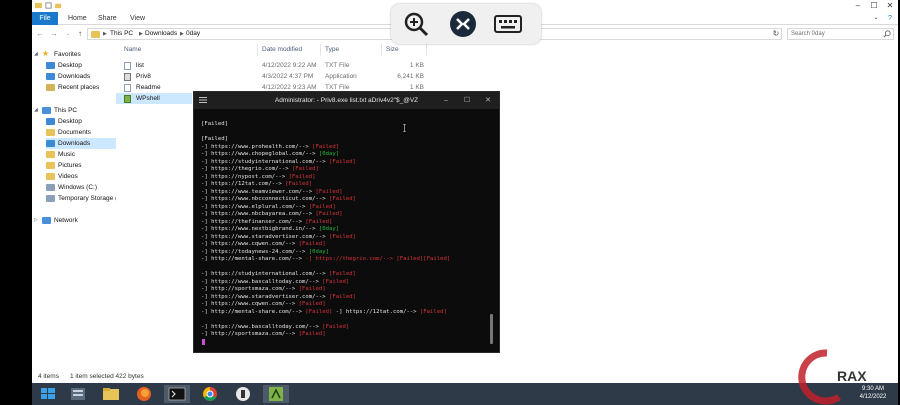 This screenshot has height=405, width=900. I want to click on tab-share: Share, so click(107, 18).